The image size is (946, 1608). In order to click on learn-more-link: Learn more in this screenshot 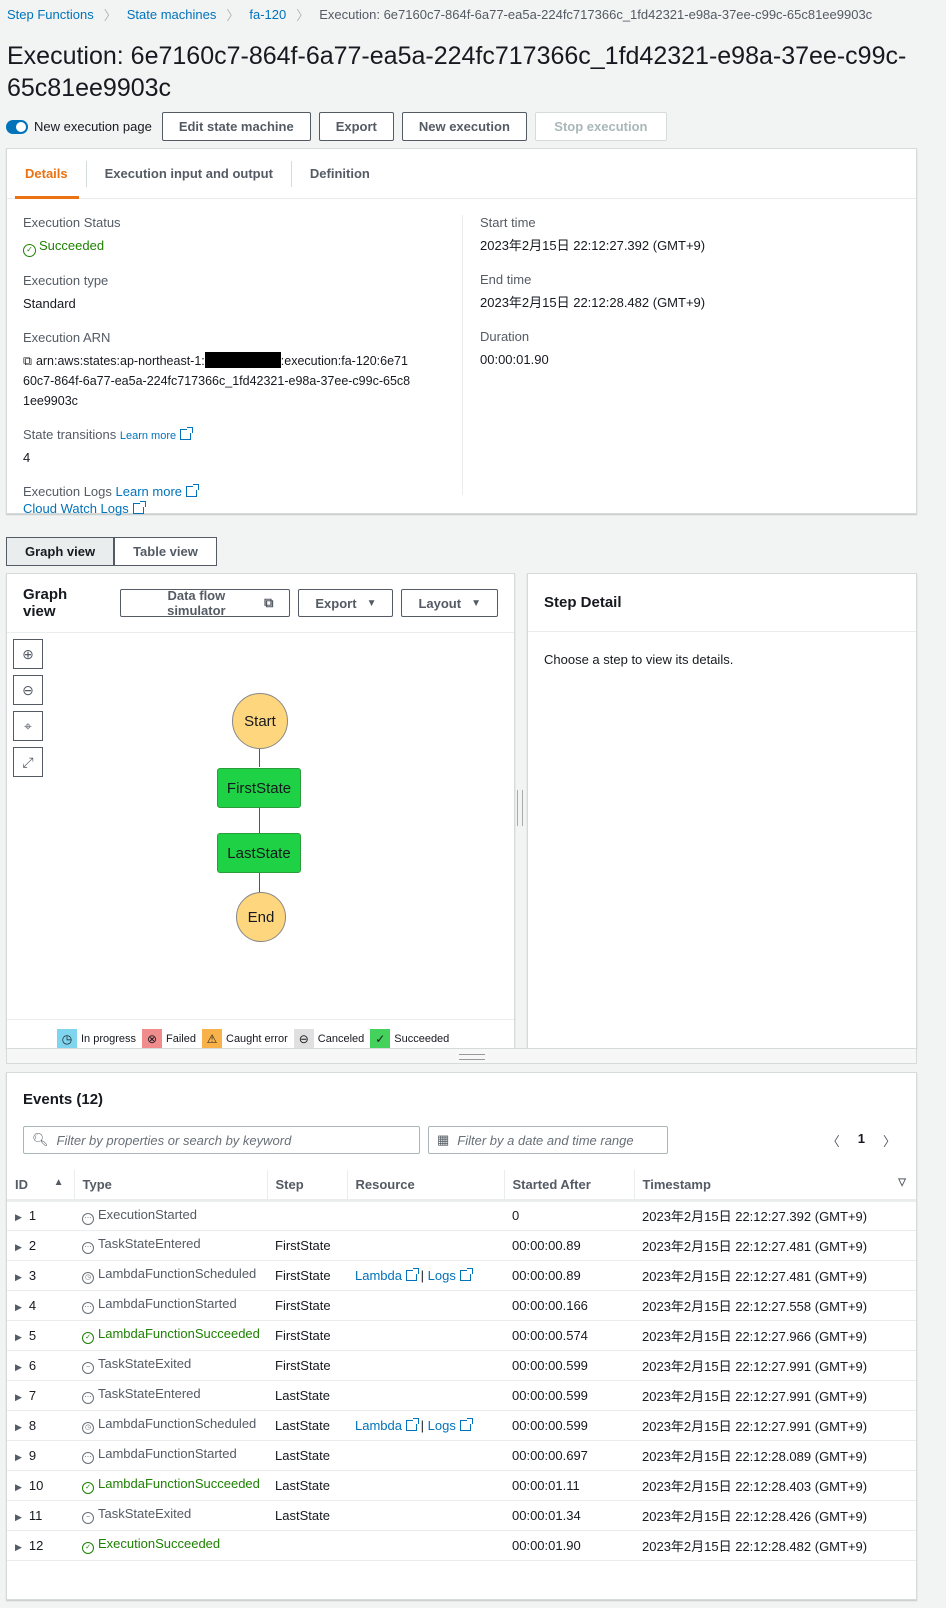, I will do `click(157, 434)`.